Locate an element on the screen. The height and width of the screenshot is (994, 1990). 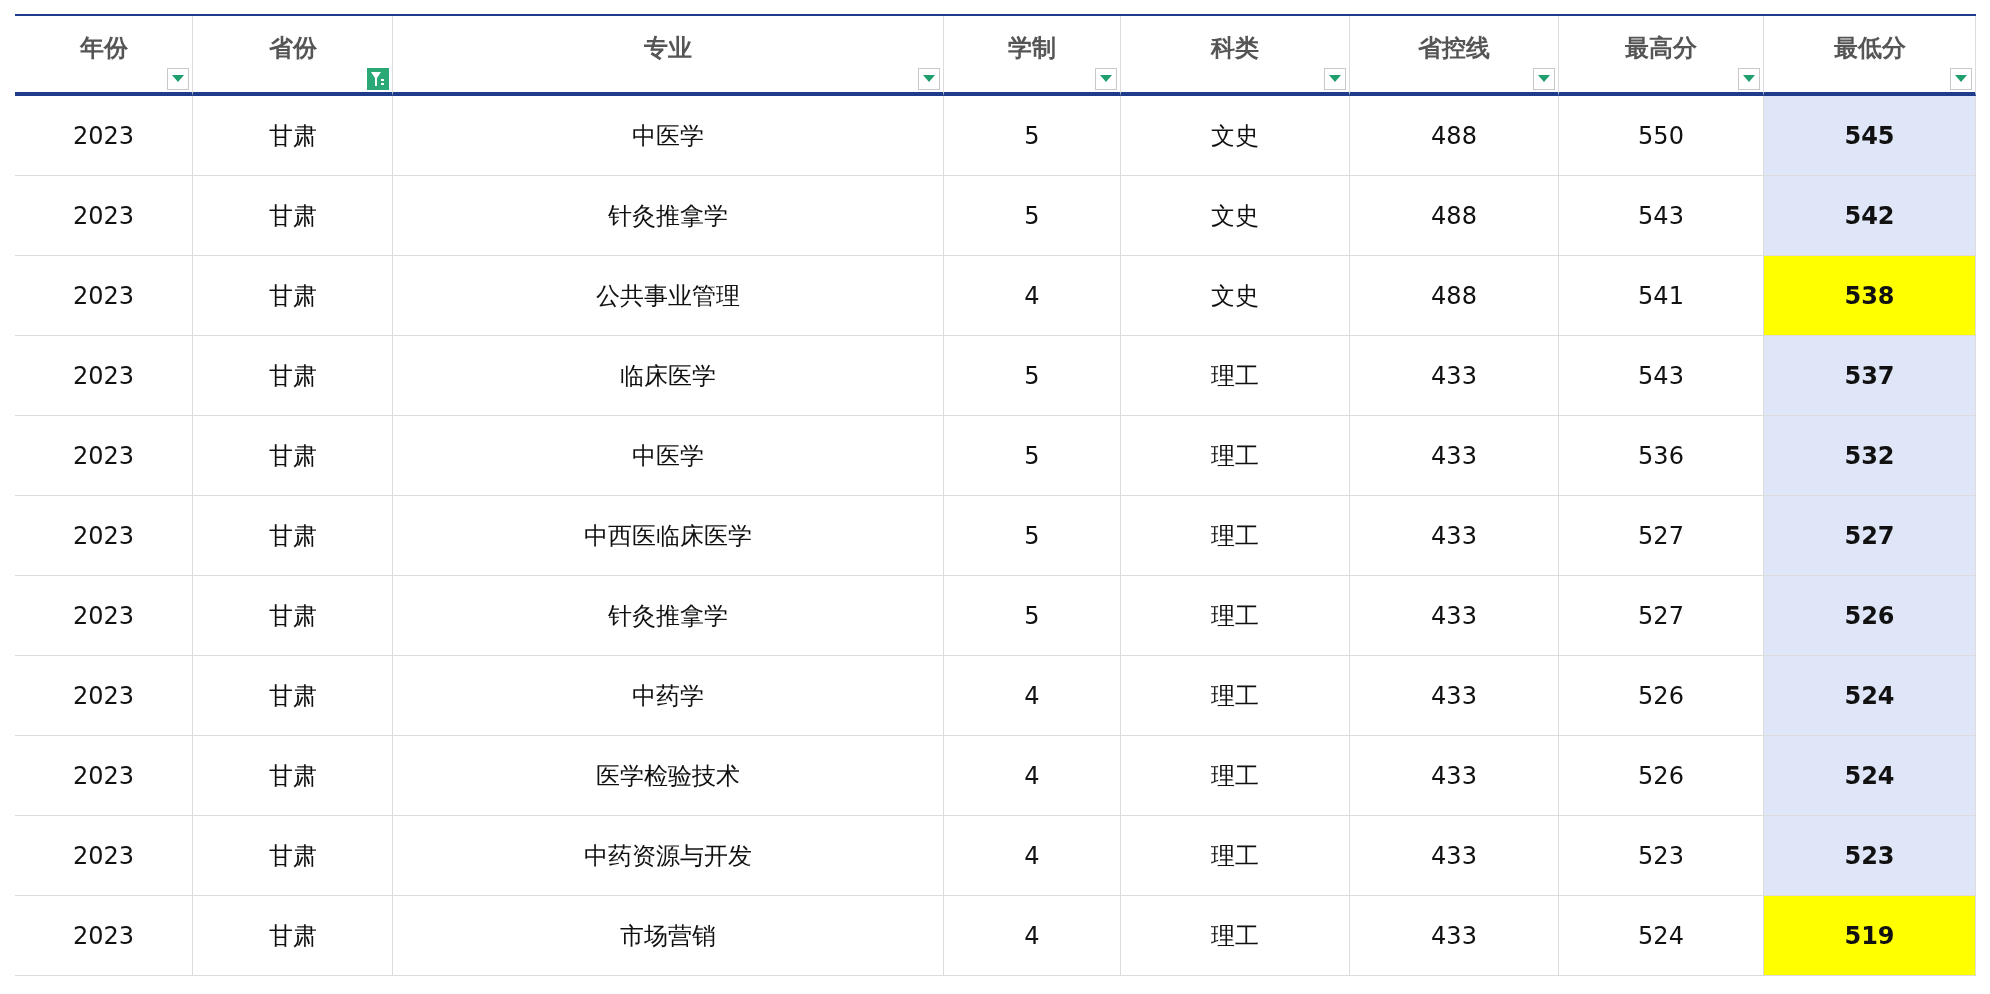
funnel-icon is located at coordinates (378, 79).